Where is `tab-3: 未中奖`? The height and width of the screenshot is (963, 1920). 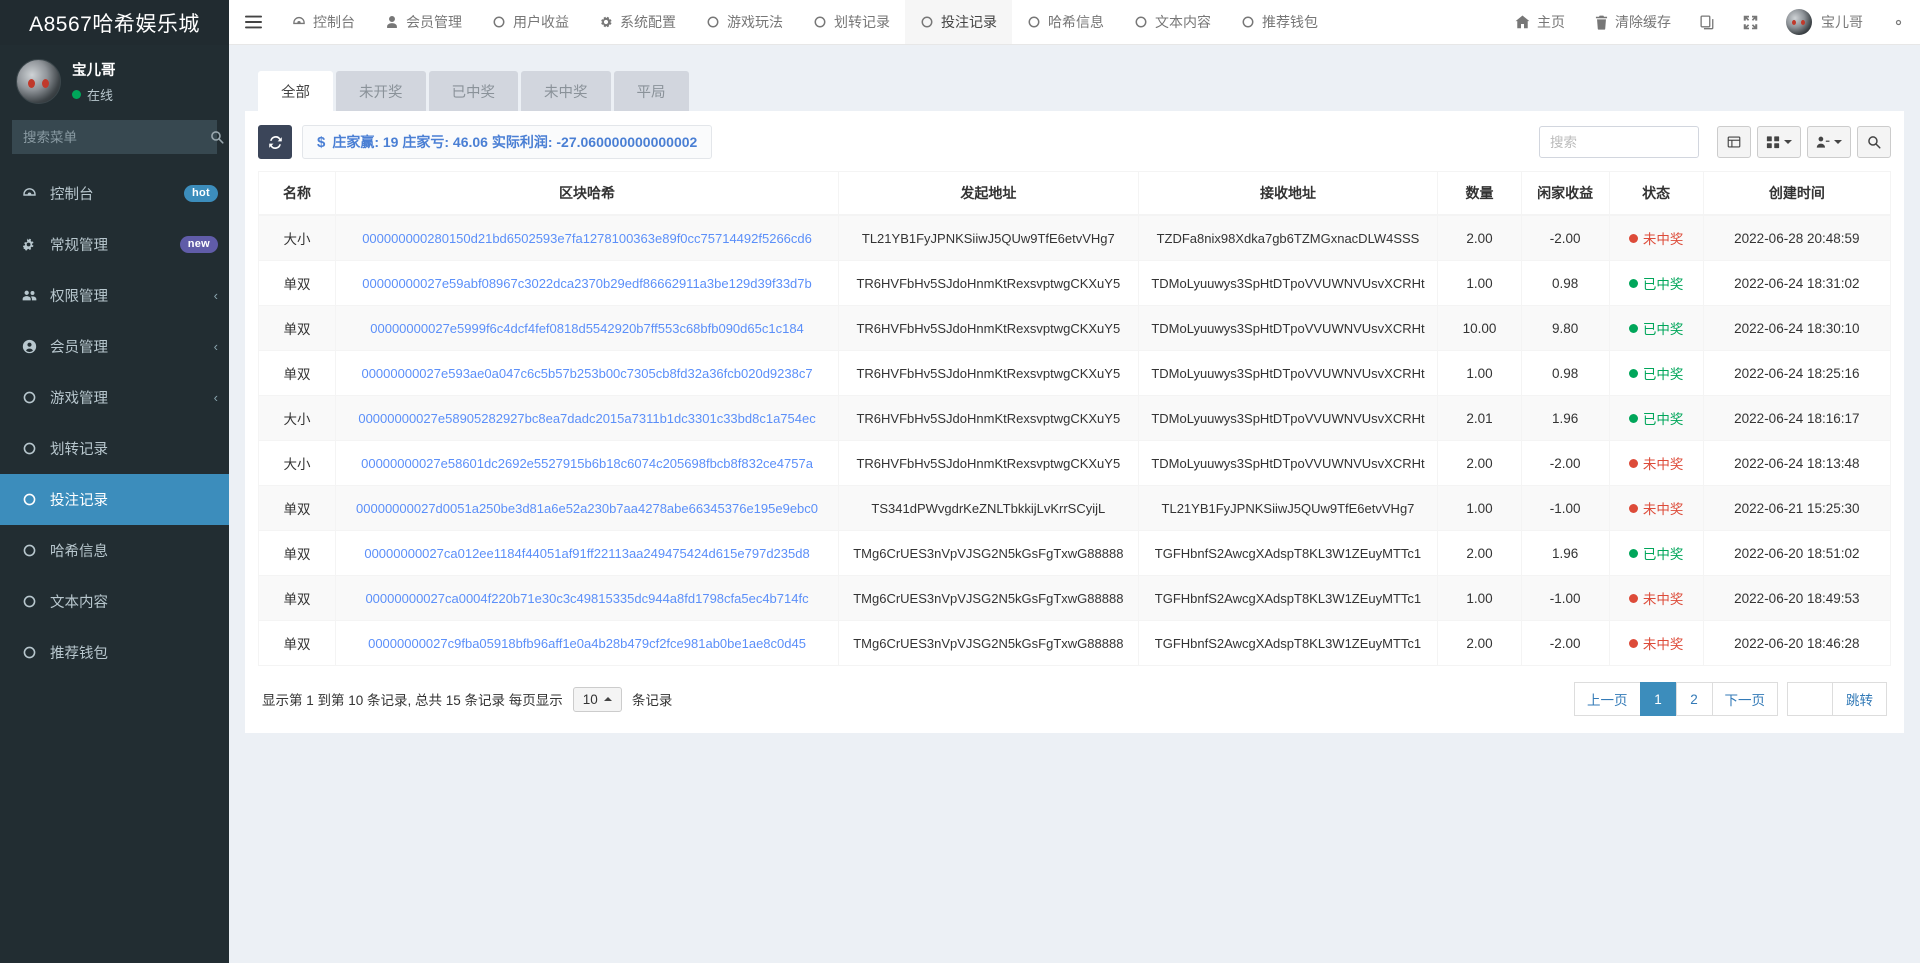
tab-3: 未中奖 is located at coordinates (566, 91).